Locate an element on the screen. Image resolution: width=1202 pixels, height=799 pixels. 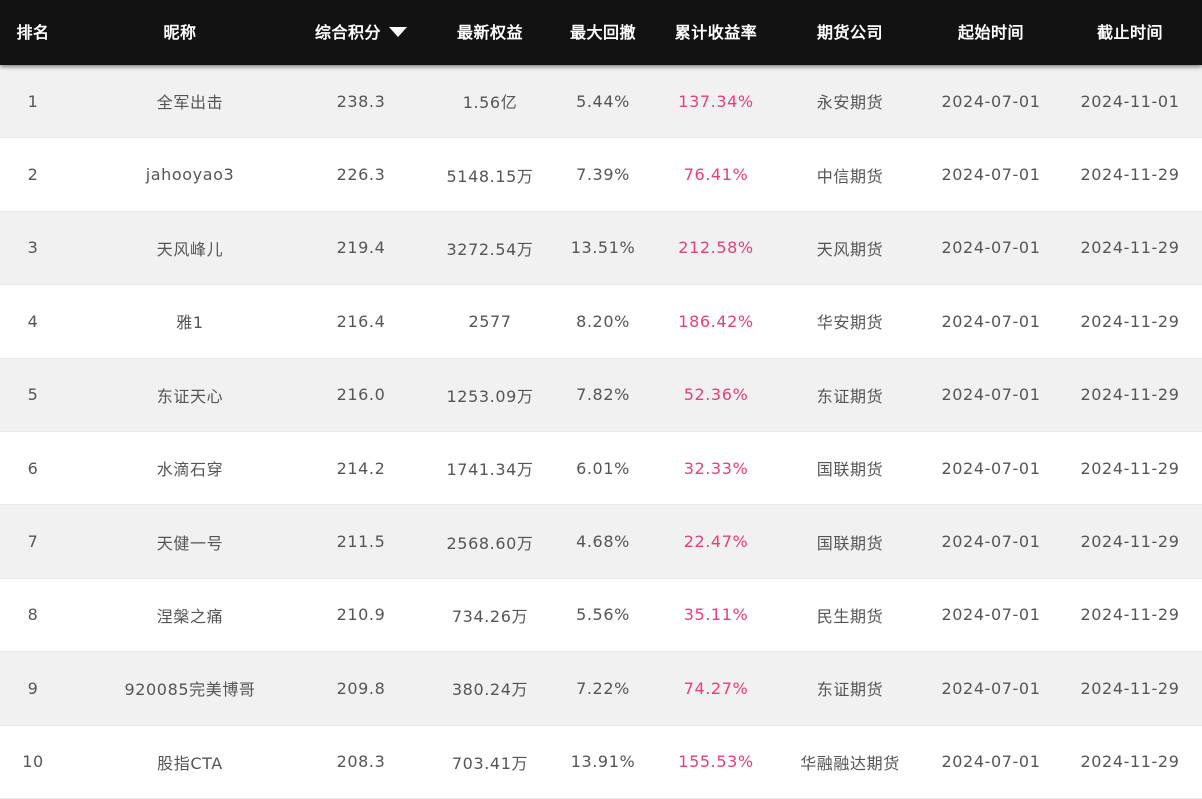
drawdown-cell: 13.51% is located at coordinates (603, 248).